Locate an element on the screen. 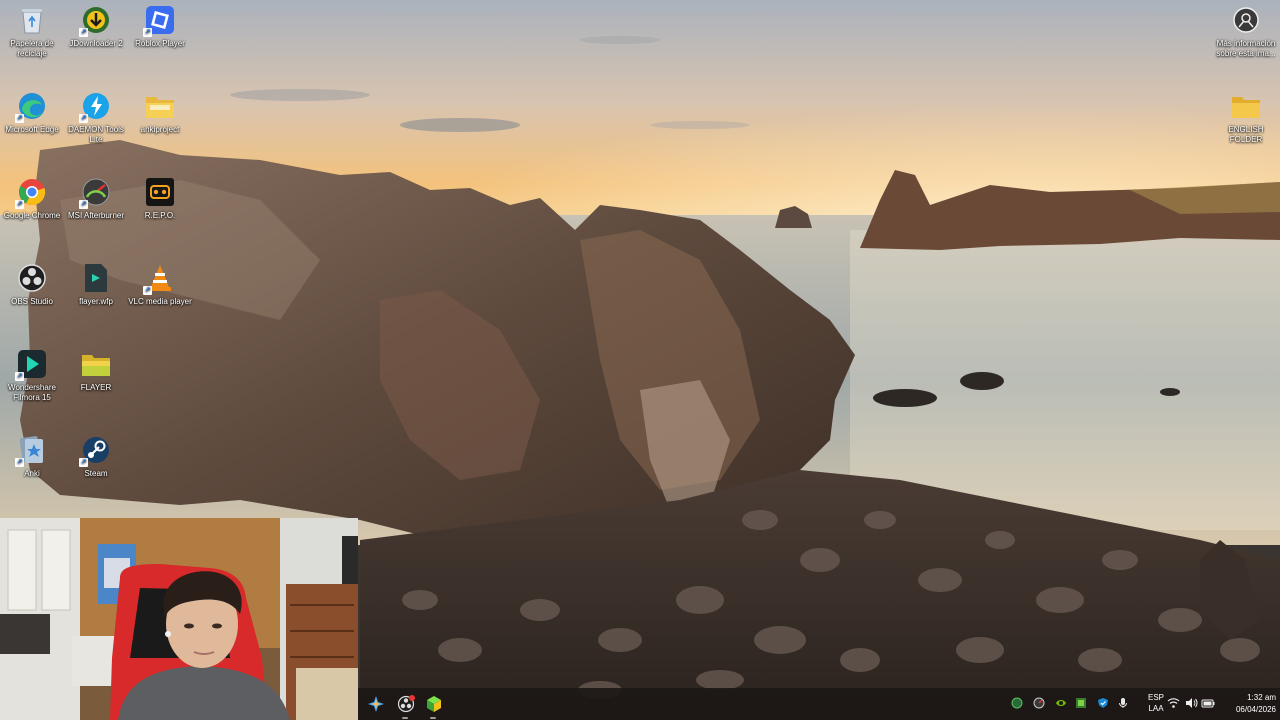 This screenshot has height=720, width=1280. desktop-icon-flayer-wfp: flayer.wfp is located at coordinates (96, 284).